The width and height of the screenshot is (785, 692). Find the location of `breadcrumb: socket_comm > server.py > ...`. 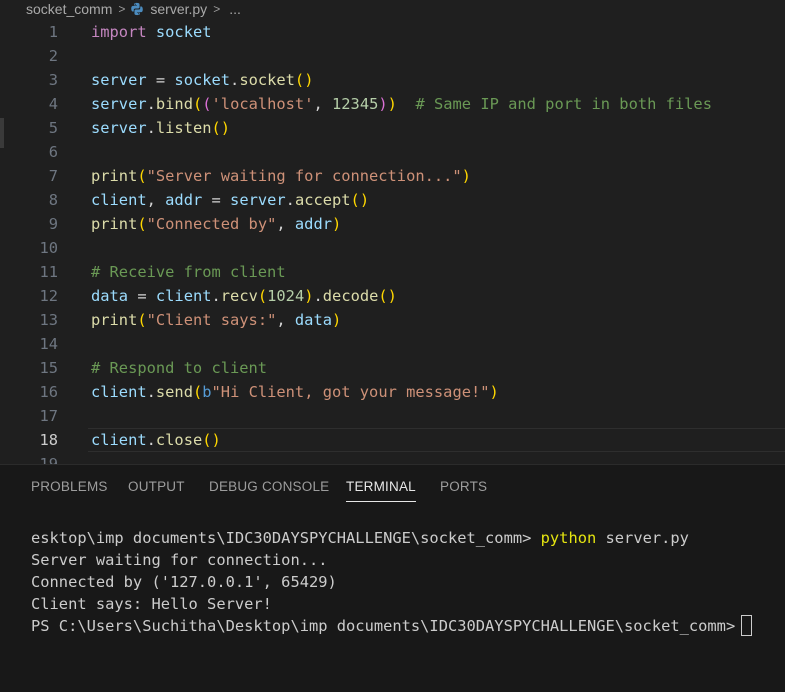

breadcrumb: socket_comm > server.py > ... is located at coordinates (392, 9).